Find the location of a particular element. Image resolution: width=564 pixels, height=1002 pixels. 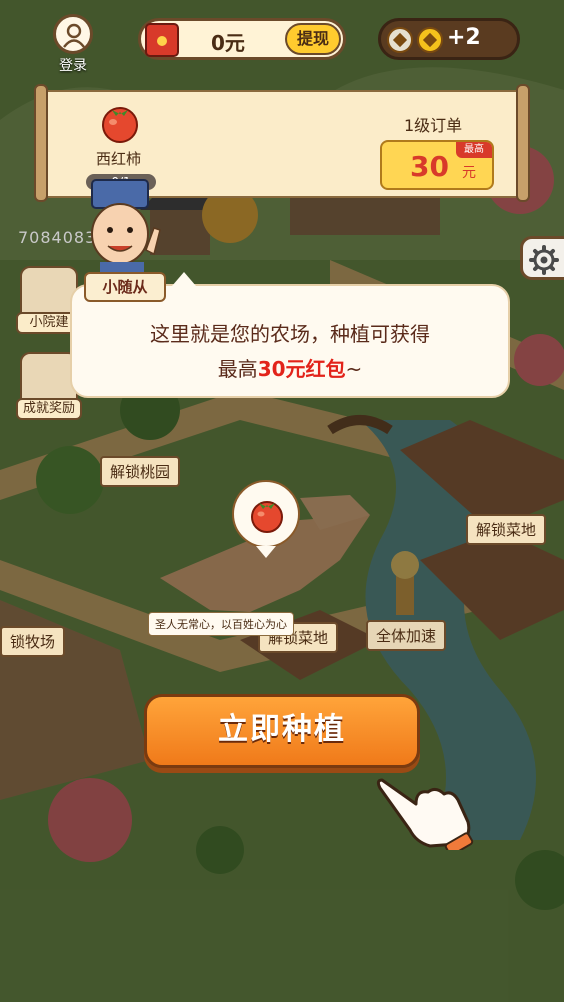

scroll-rod-left is located at coordinates (41, 143).